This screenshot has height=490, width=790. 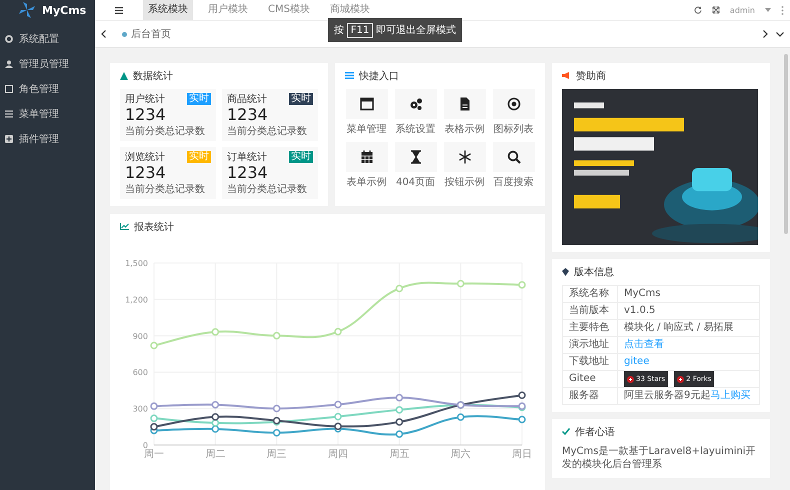 I want to click on axis-label: 600, so click(x=140, y=373).